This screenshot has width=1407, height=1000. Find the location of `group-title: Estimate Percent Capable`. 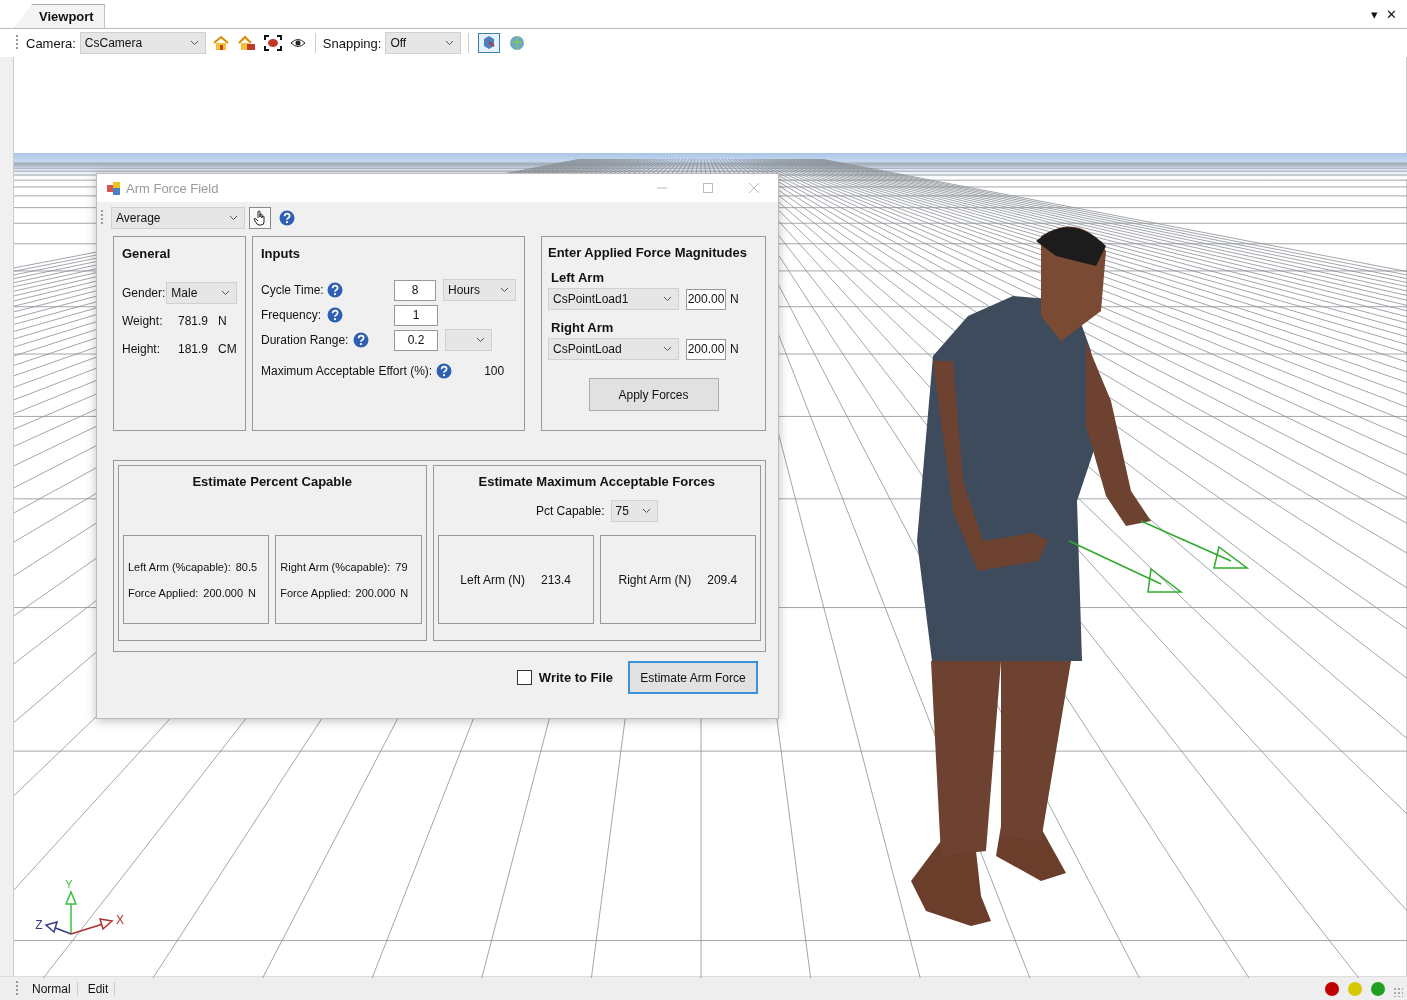

group-title: Estimate Percent Capable is located at coordinates (272, 481).